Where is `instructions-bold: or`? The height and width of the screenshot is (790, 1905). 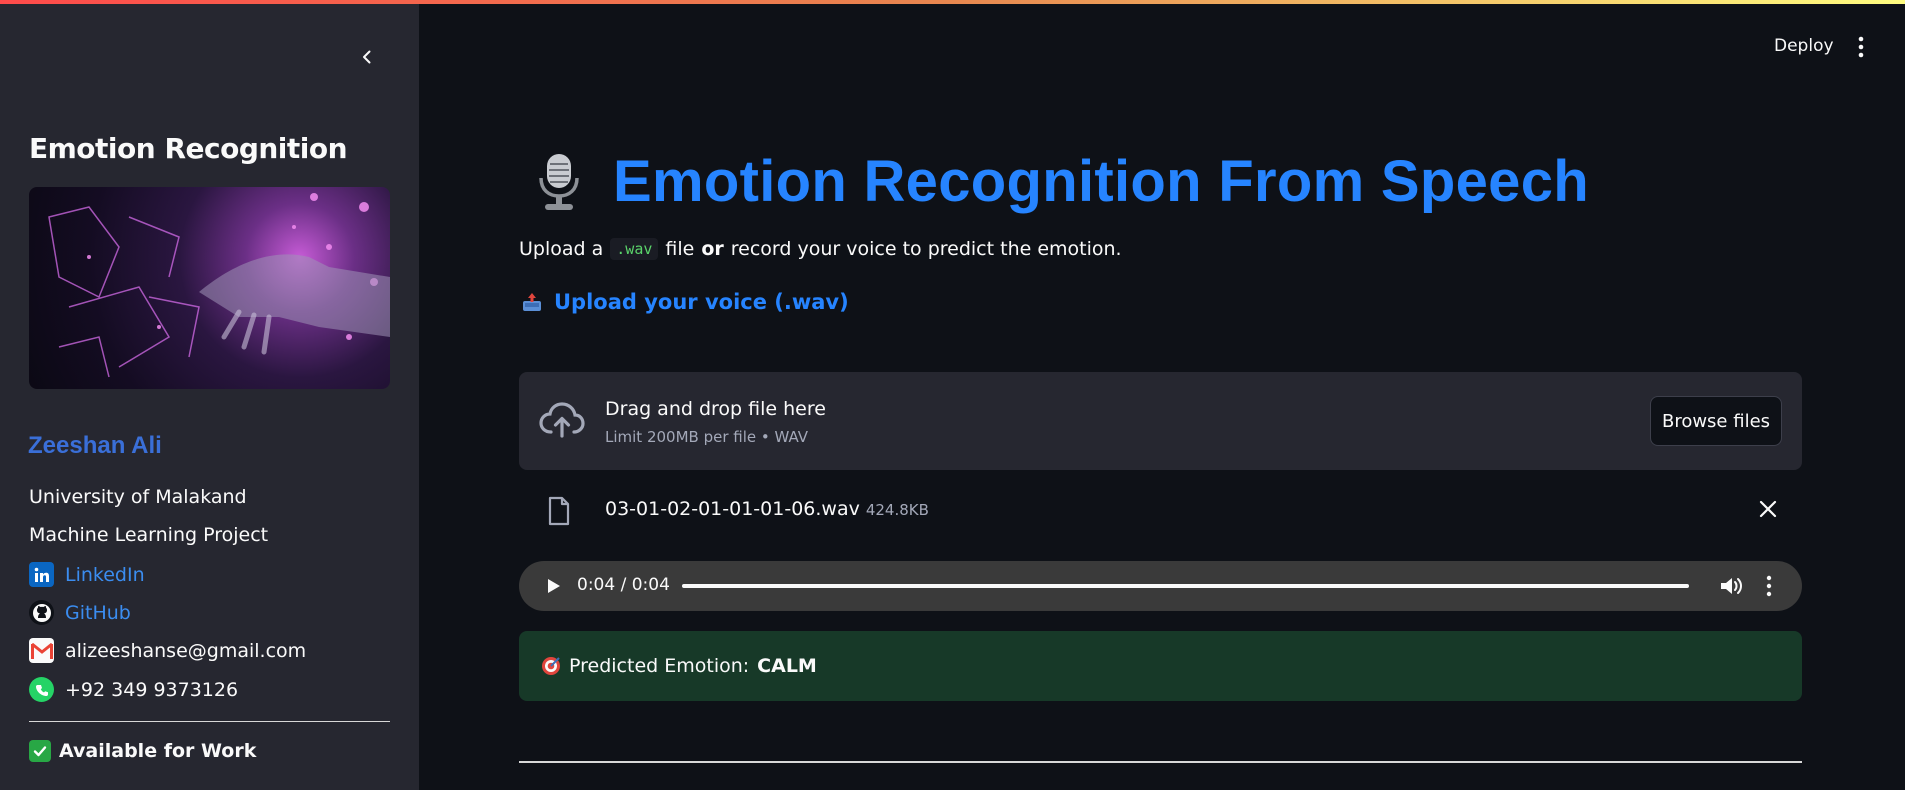 instructions-bold: or is located at coordinates (712, 249).